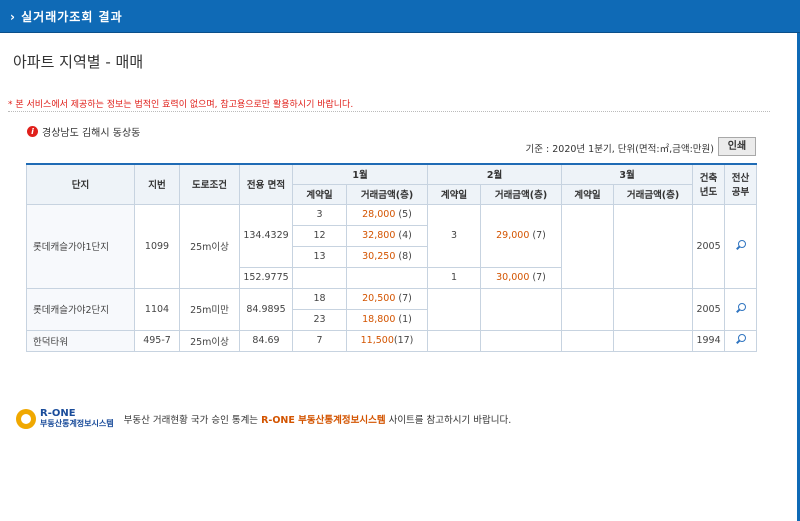 The height and width of the screenshot is (521, 800). I want to click on area-value: 134.4329, so click(266, 235).